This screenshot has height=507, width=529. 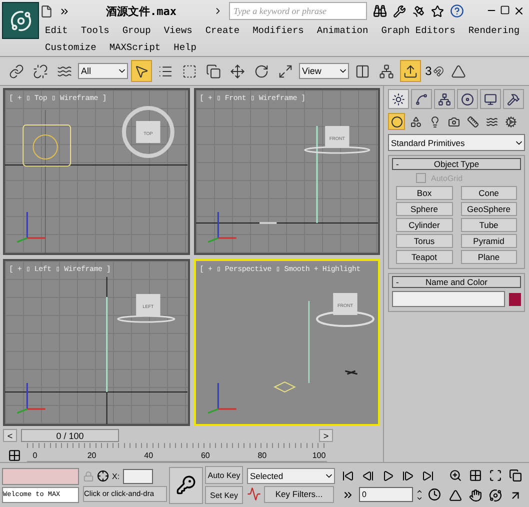 I want to click on tick-label: 60, so click(x=205, y=455).